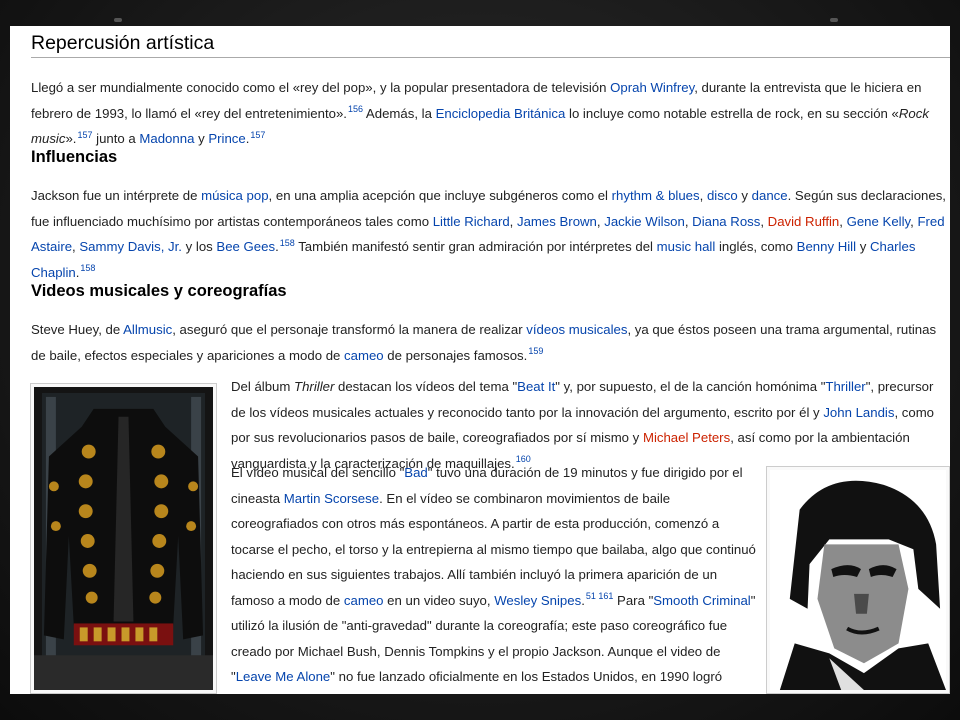  What do you see at coordinates (557, 221) in the screenshot?
I see `link-james-brown: James Brown` at bounding box center [557, 221].